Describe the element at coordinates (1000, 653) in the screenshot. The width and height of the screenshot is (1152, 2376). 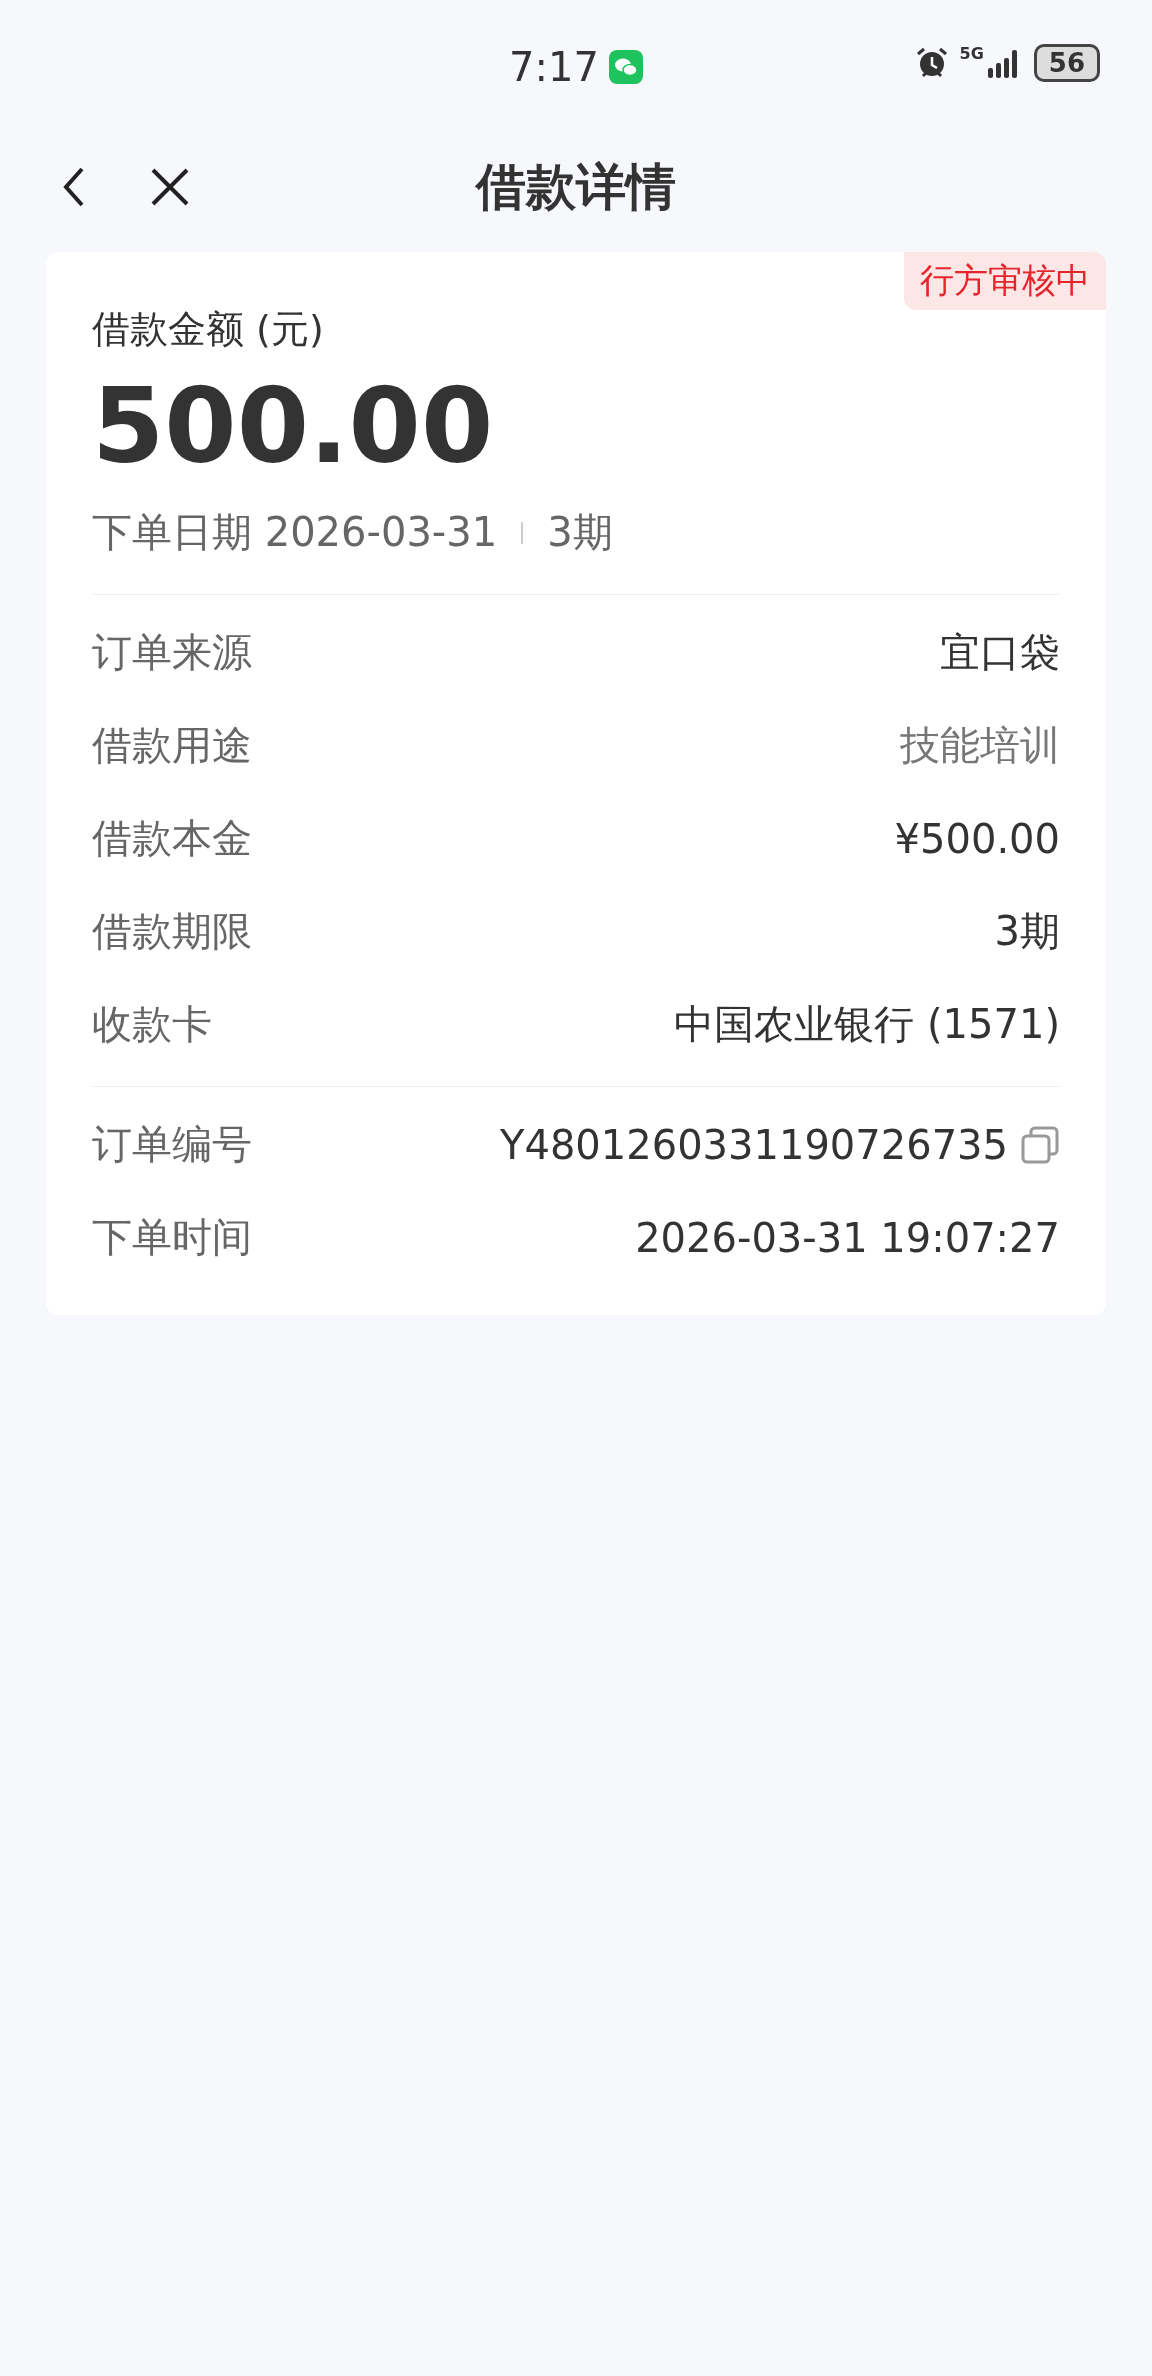
I see `detail-value: 宜口袋` at that location.